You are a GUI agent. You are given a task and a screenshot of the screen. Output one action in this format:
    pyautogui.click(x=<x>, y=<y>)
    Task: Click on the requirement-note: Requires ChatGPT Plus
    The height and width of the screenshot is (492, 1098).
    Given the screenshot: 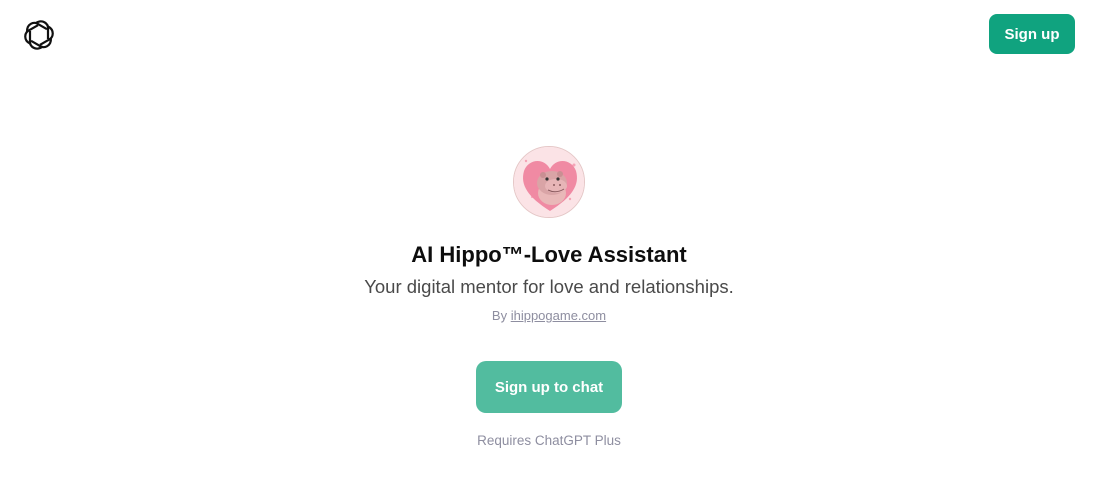 What is the action you would take?
    pyautogui.click(x=549, y=440)
    